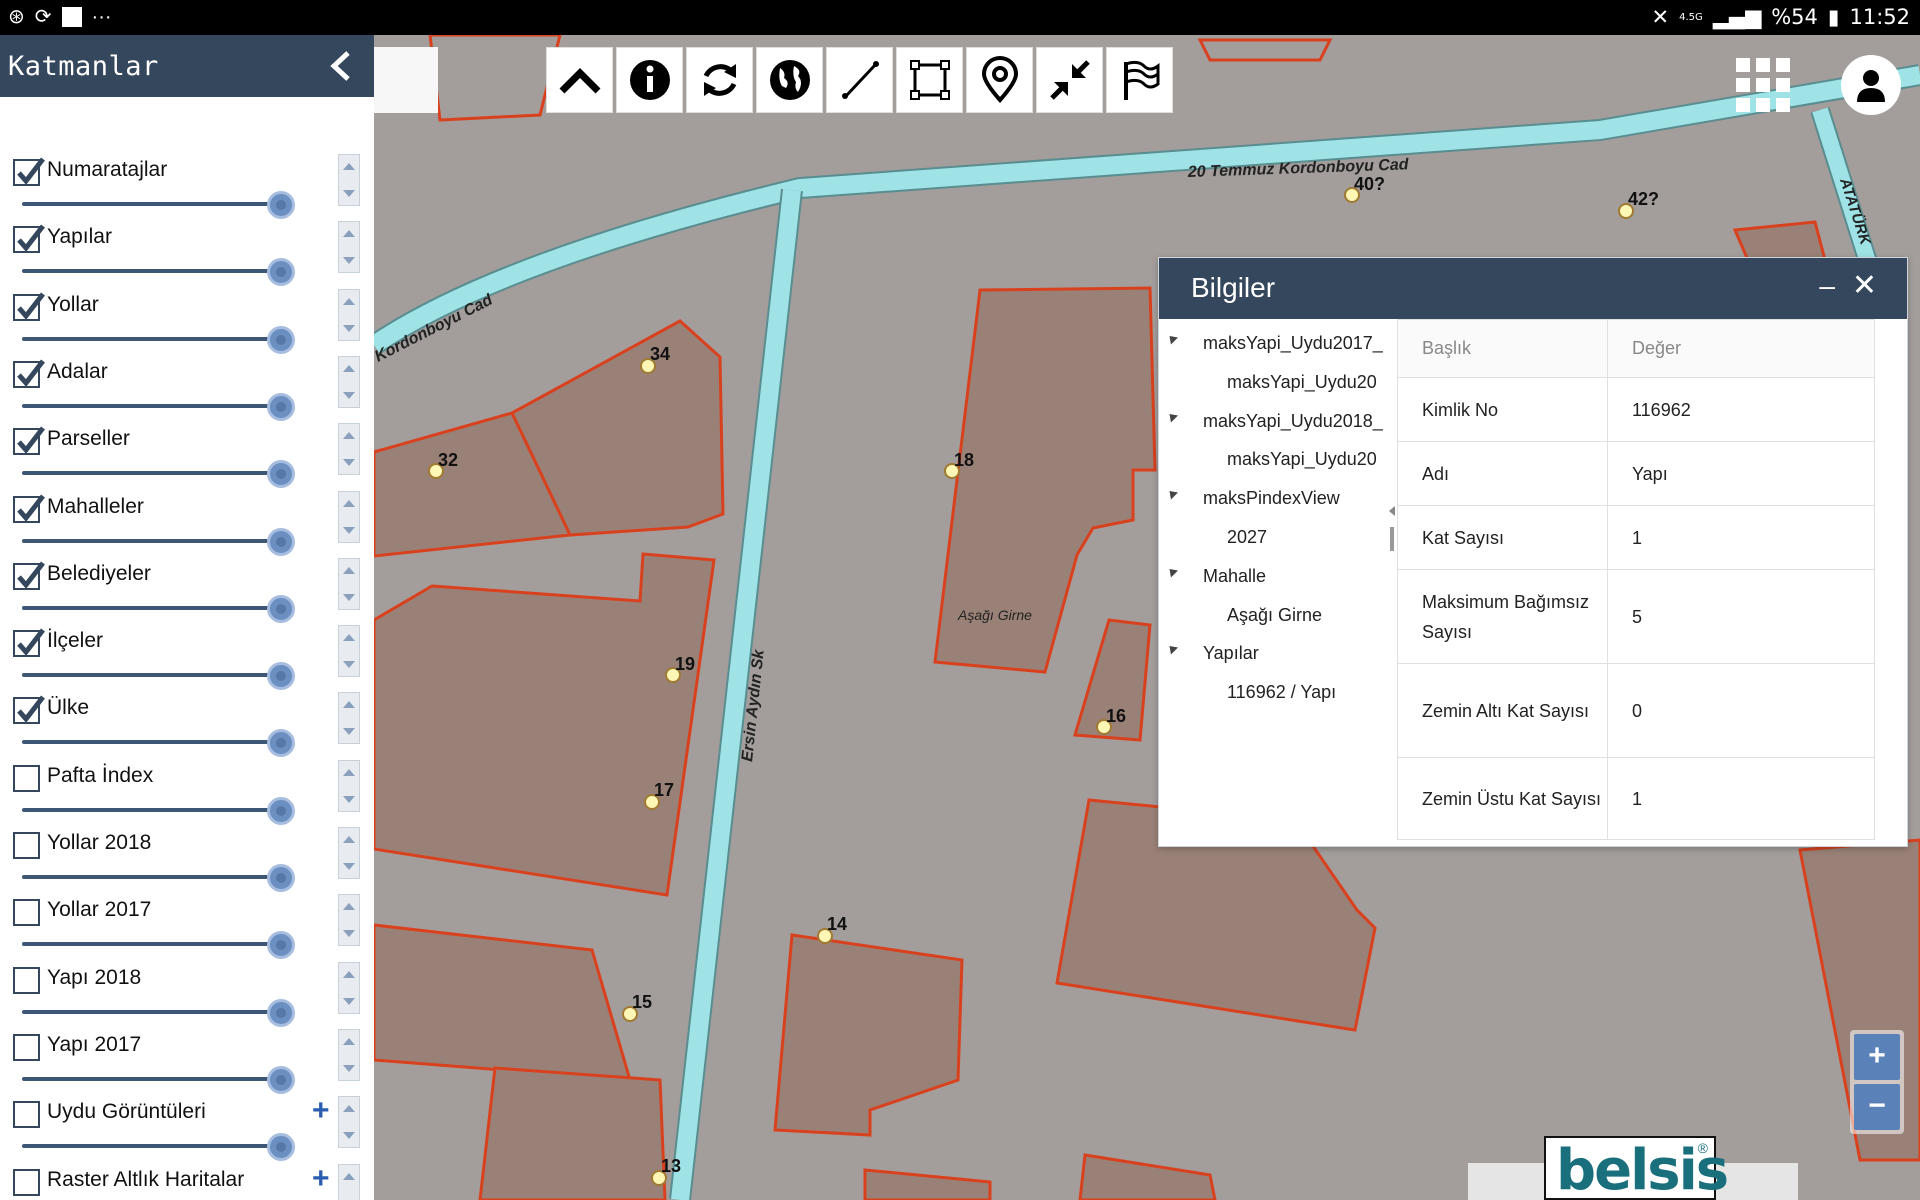  Describe the element at coordinates (1864, 285) in the screenshot. I see `close-icon: ✕` at that location.